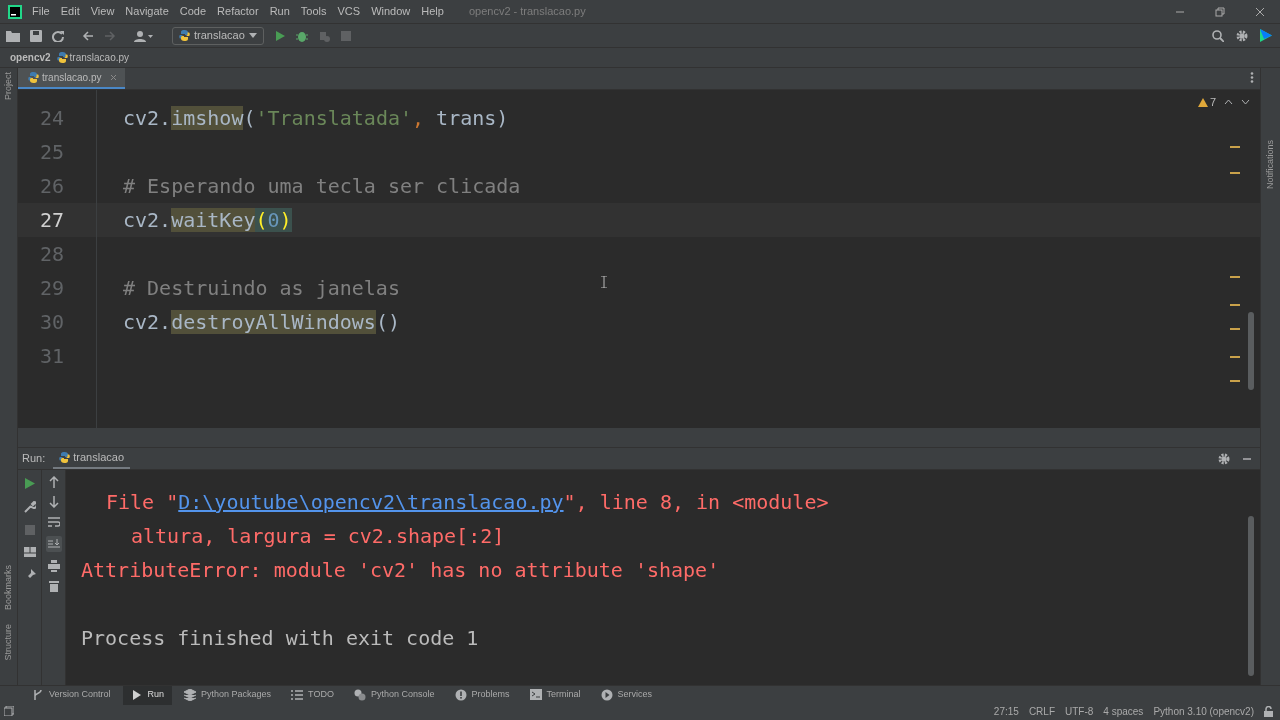 The width and height of the screenshot is (1280, 720). I want to click on side-panel-tab: Notifications, so click(1270, 165).